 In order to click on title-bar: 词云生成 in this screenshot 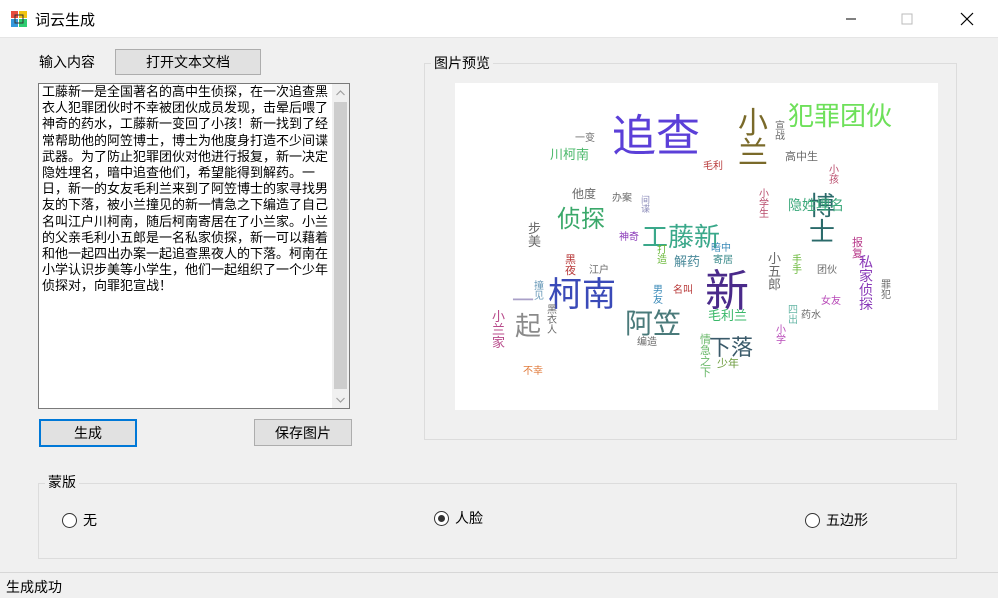, I will do `click(499, 19)`.